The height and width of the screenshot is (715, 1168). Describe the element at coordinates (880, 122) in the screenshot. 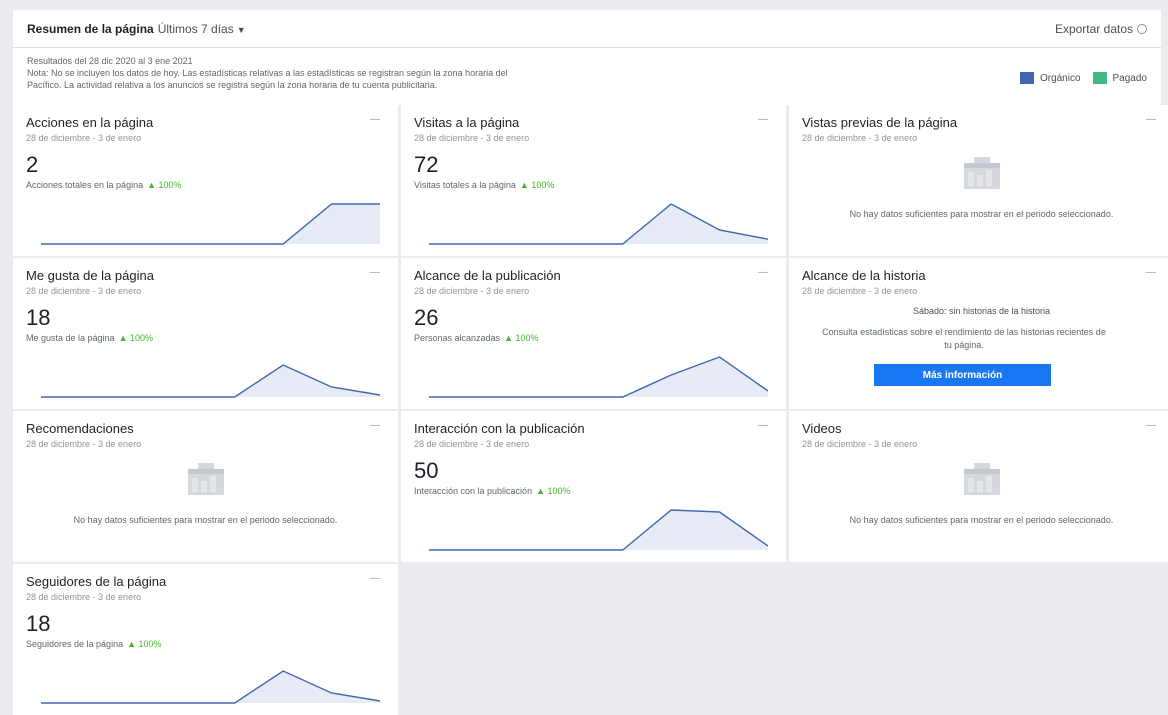

I see `card-title: Vistas previas de la página` at that location.